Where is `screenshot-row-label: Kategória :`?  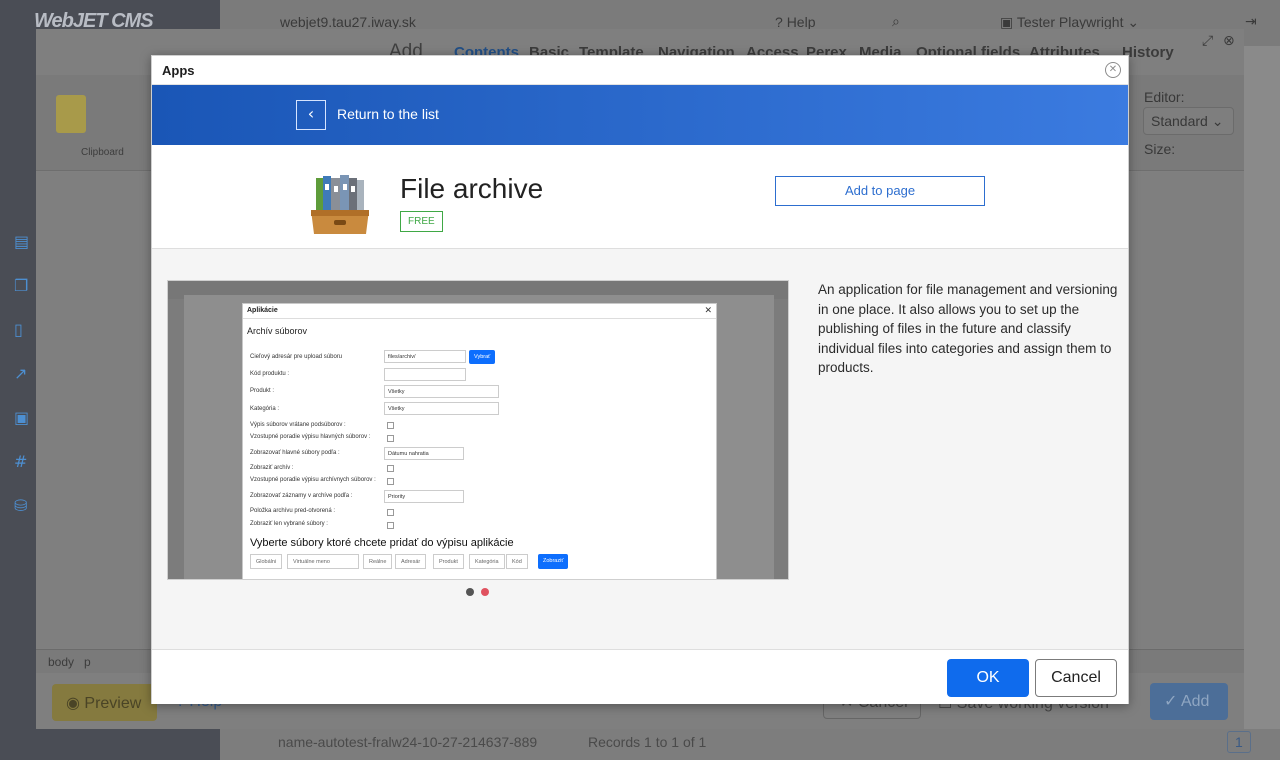 screenshot-row-label: Kategória : is located at coordinates (265, 409).